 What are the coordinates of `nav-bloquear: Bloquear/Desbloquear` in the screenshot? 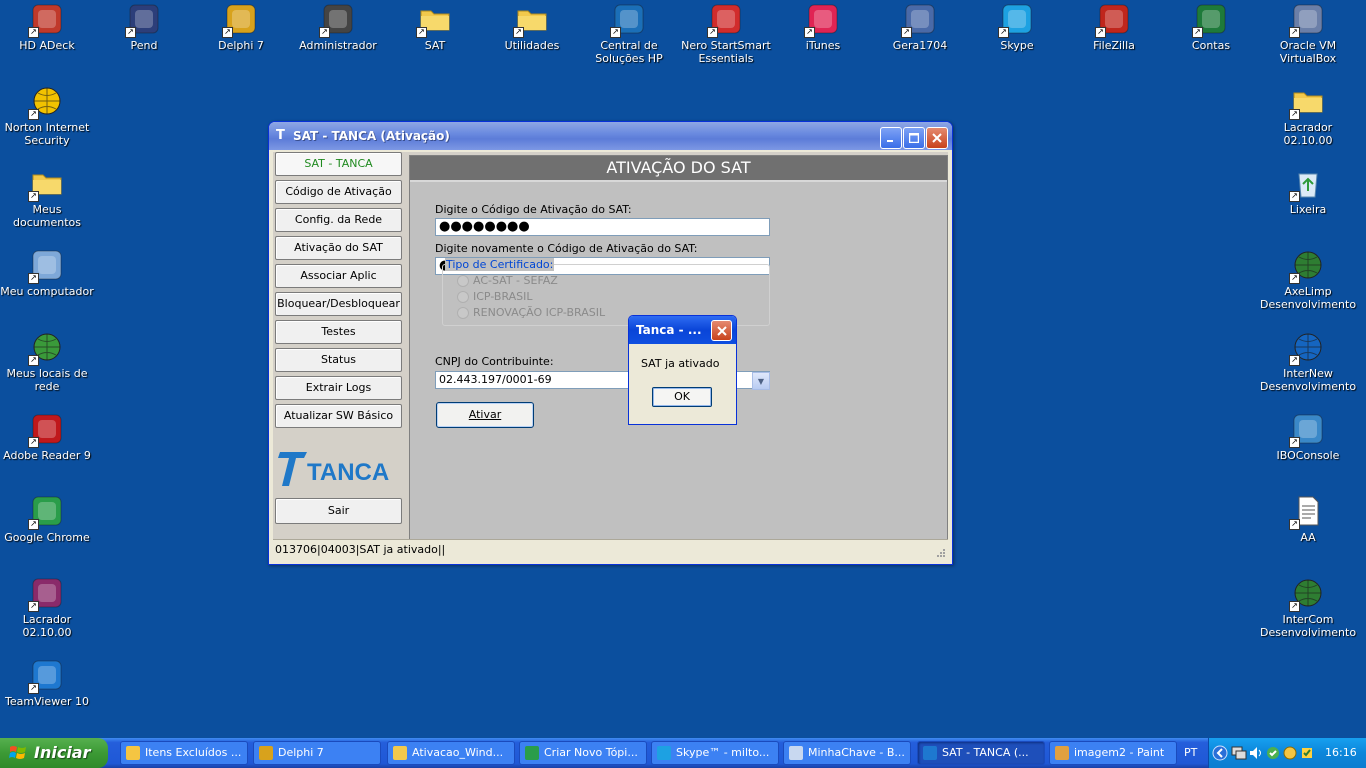 It's located at (338, 304).